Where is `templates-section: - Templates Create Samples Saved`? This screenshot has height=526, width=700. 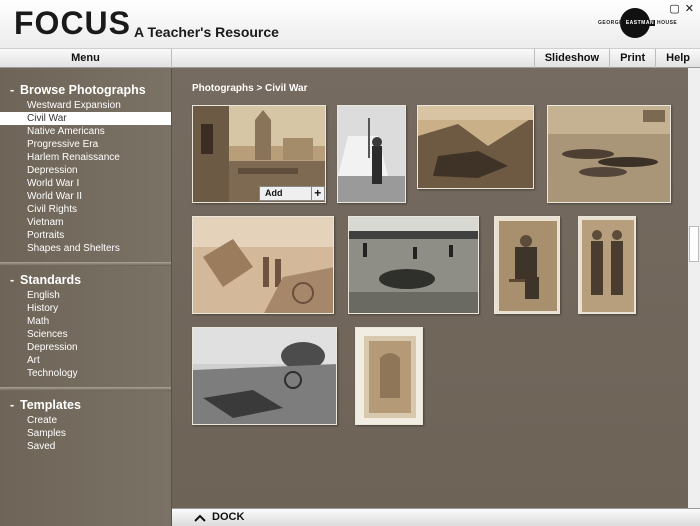 templates-section: - Templates Create Samples Saved is located at coordinates (85, 425).